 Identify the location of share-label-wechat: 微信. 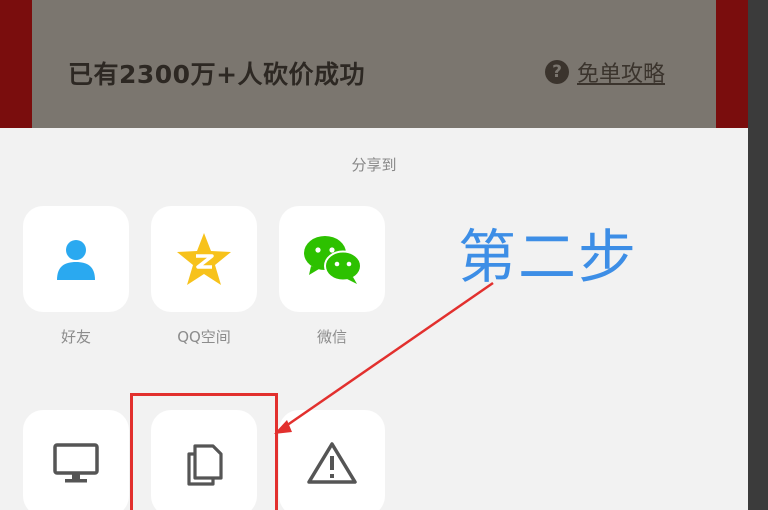
(331, 337).